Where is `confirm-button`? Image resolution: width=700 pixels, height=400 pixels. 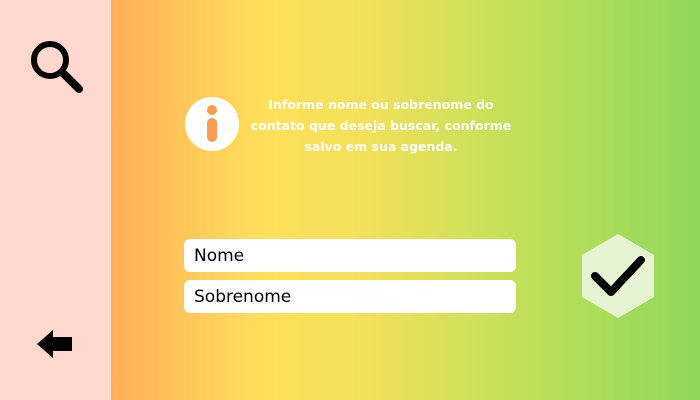 confirm-button is located at coordinates (618, 276).